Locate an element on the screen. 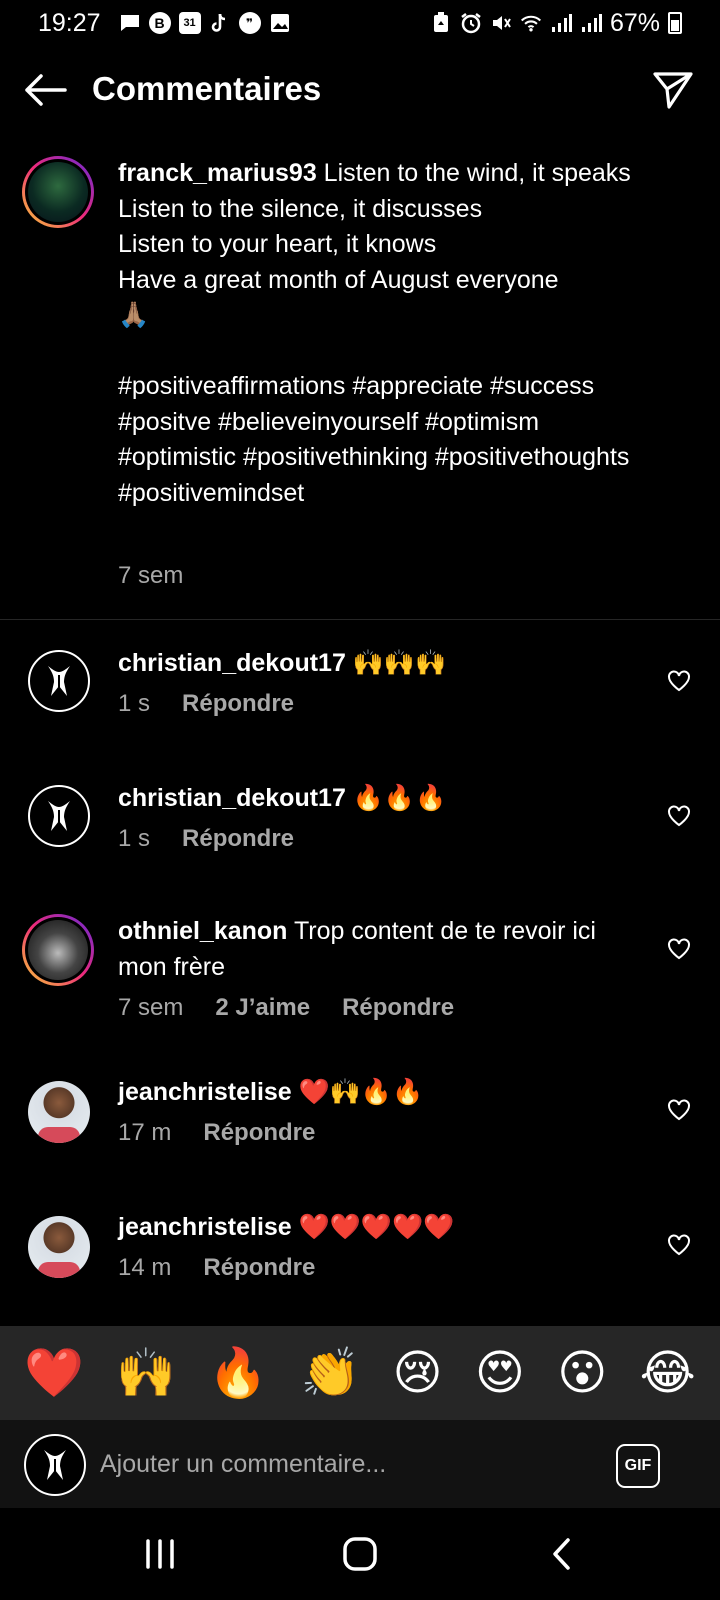  comment-meta: 14 m Répondre is located at coordinates (216, 1268).